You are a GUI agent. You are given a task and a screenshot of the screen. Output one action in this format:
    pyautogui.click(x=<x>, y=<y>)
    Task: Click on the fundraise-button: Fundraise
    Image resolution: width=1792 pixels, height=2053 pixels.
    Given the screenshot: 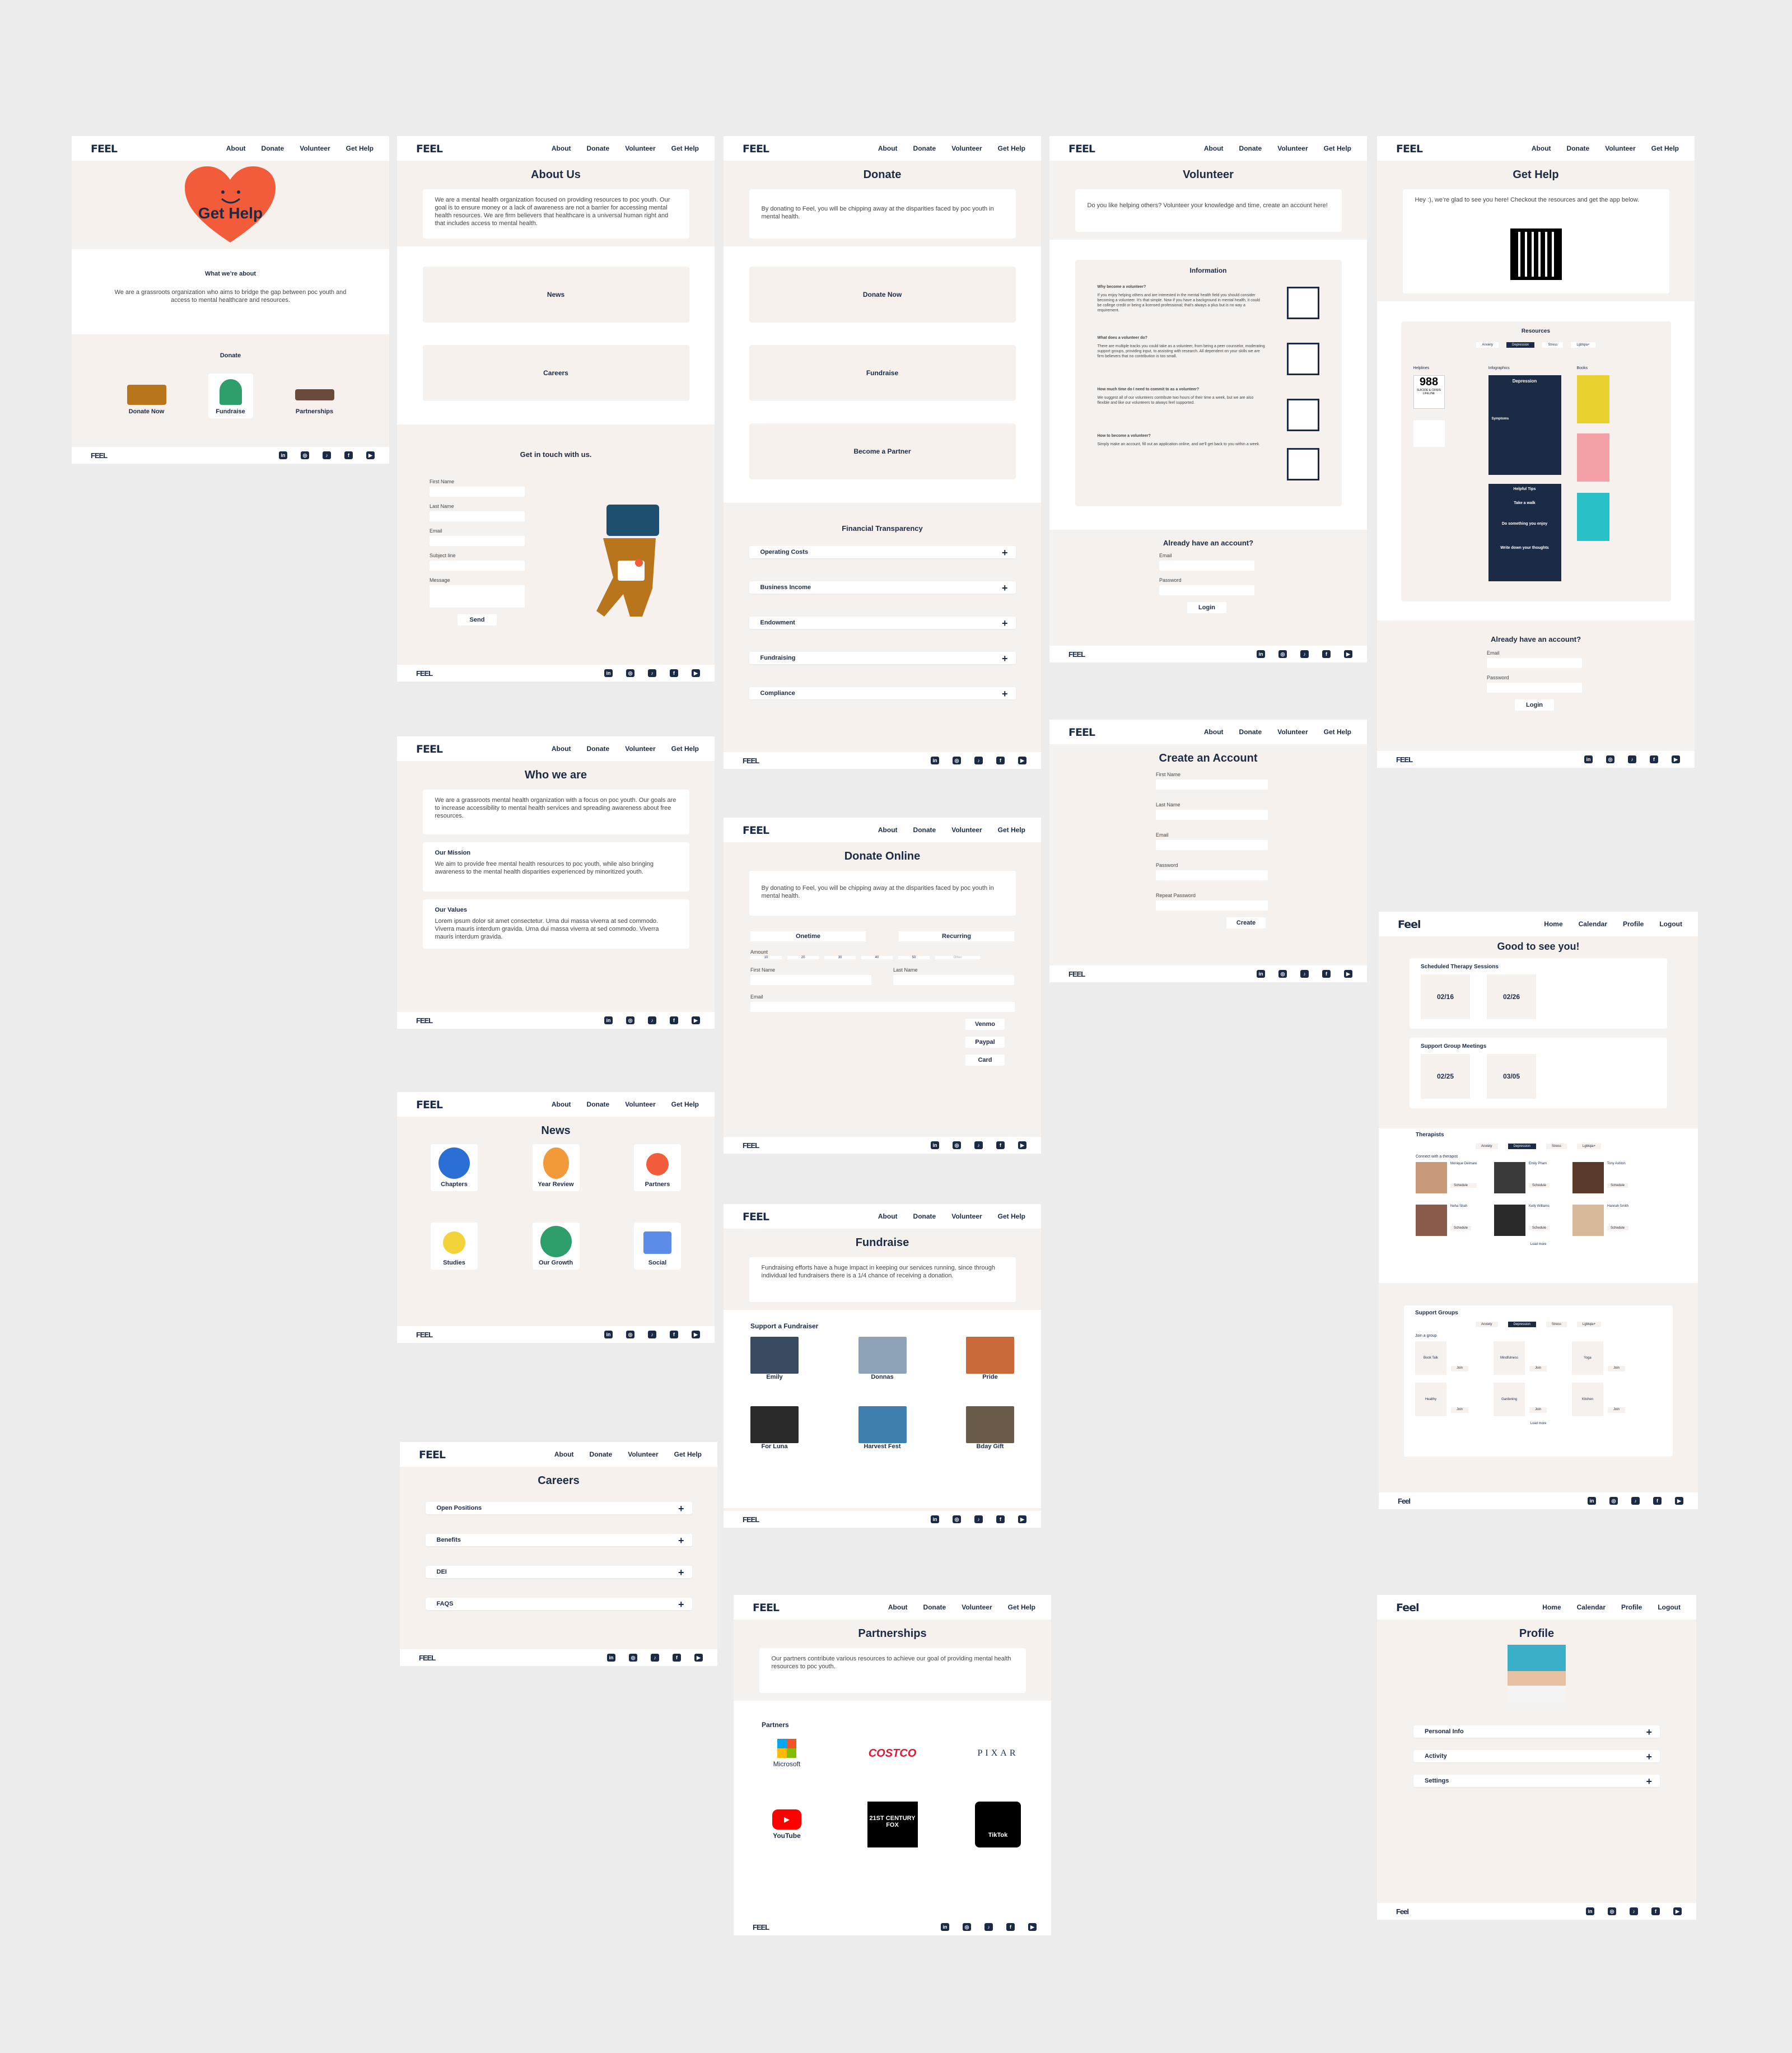 What is the action you would take?
    pyautogui.click(x=883, y=373)
    